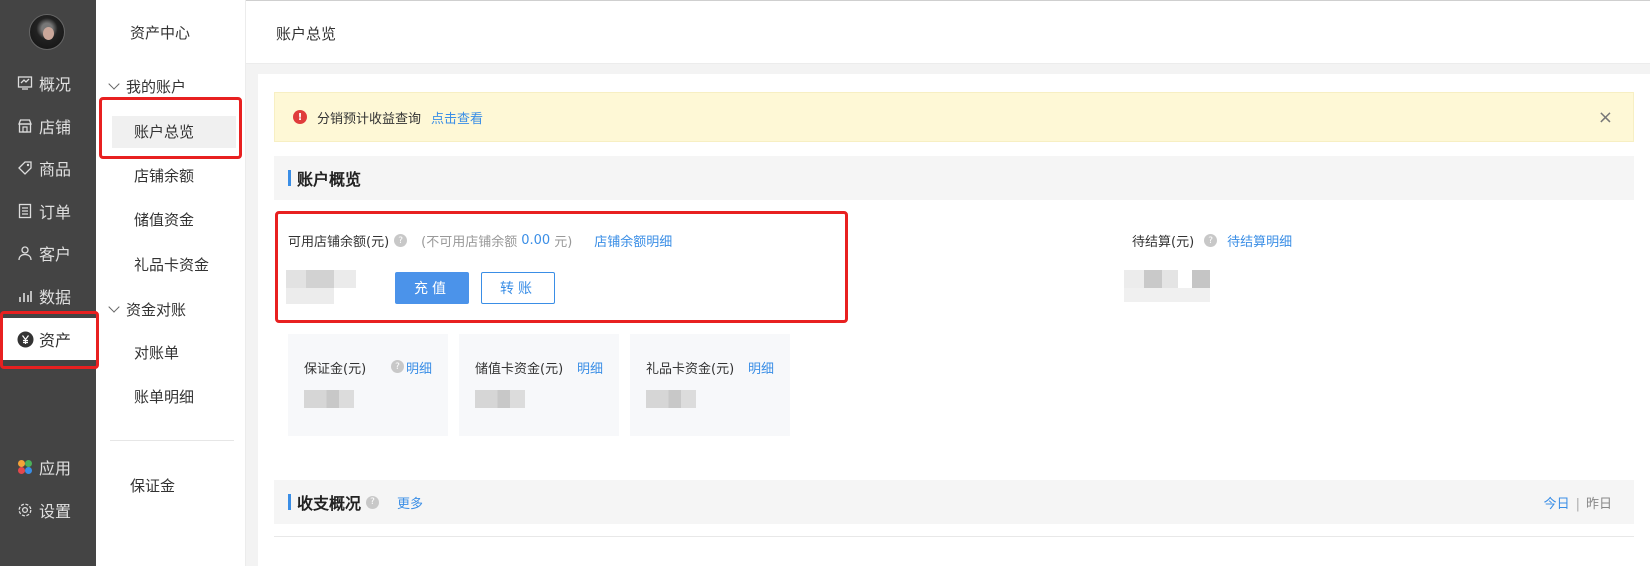 The width and height of the screenshot is (1650, 566). Describe the element at coordinates (25, 168) in the screenshot. I see `tag-icon` at that location.